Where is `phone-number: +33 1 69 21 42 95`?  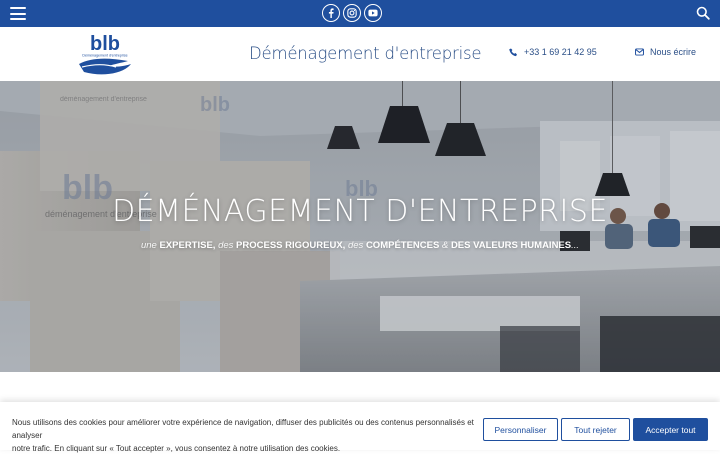 phone-number: +33 1 69 21 42 95 is located at coordinates (560, 52).